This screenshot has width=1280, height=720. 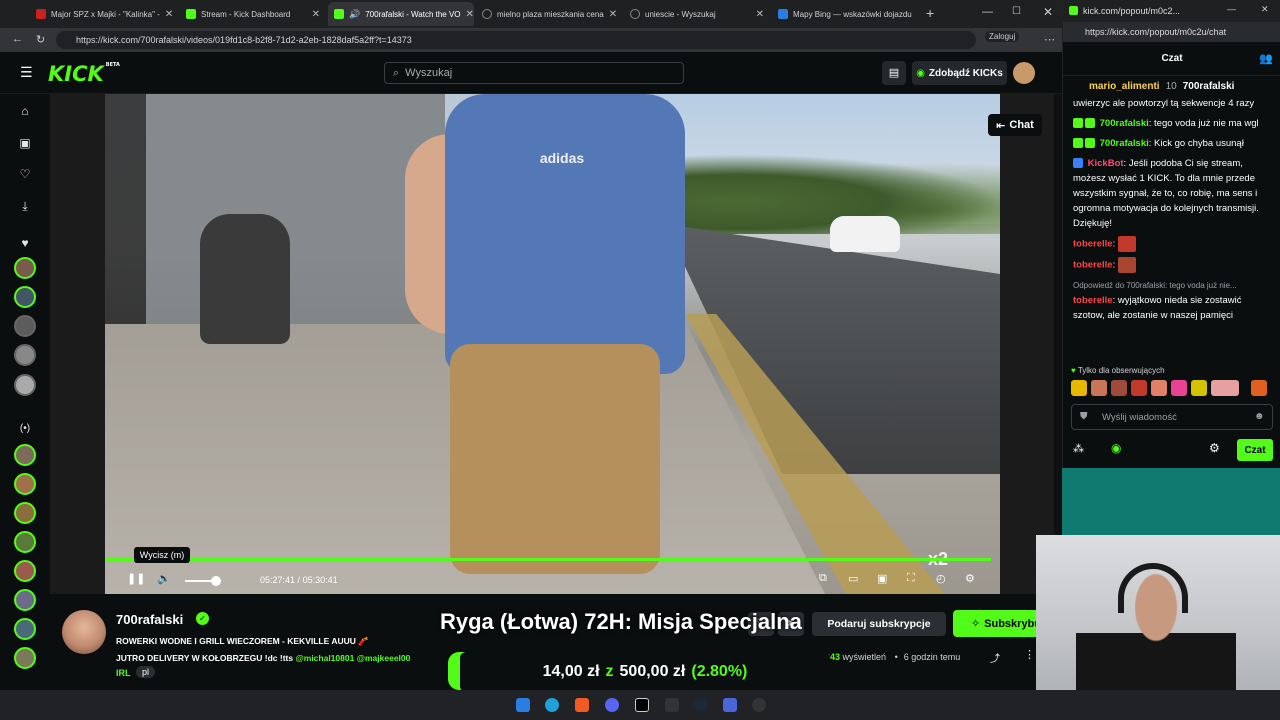 I want to click on maximize-button: ☐, so click(x=1016, y=11).